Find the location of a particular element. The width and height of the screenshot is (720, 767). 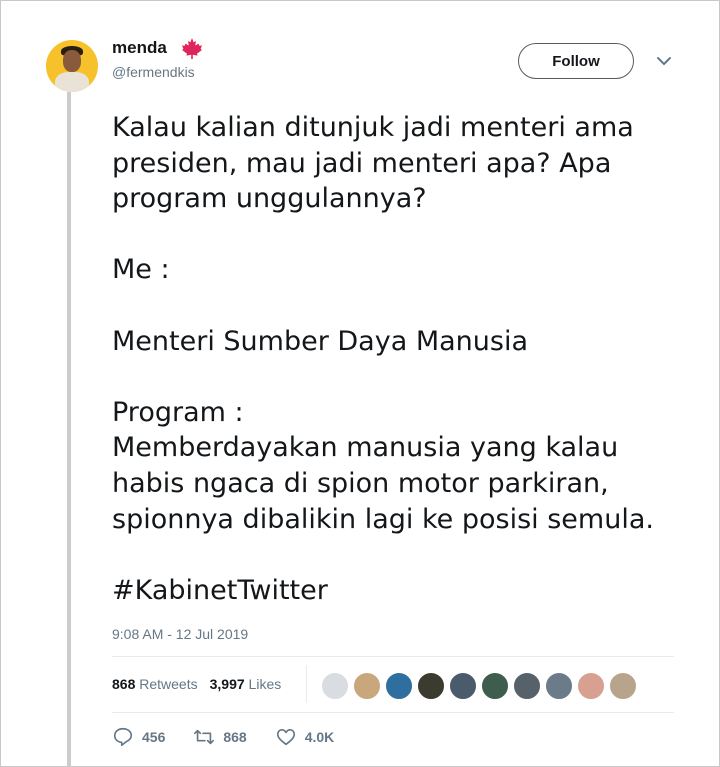

reply-count: 456 is located at coordinates (154, 737).